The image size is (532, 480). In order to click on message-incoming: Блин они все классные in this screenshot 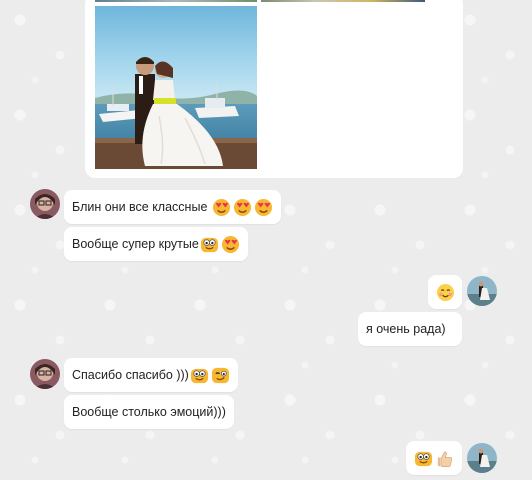, I will do `click(173, 207)`.